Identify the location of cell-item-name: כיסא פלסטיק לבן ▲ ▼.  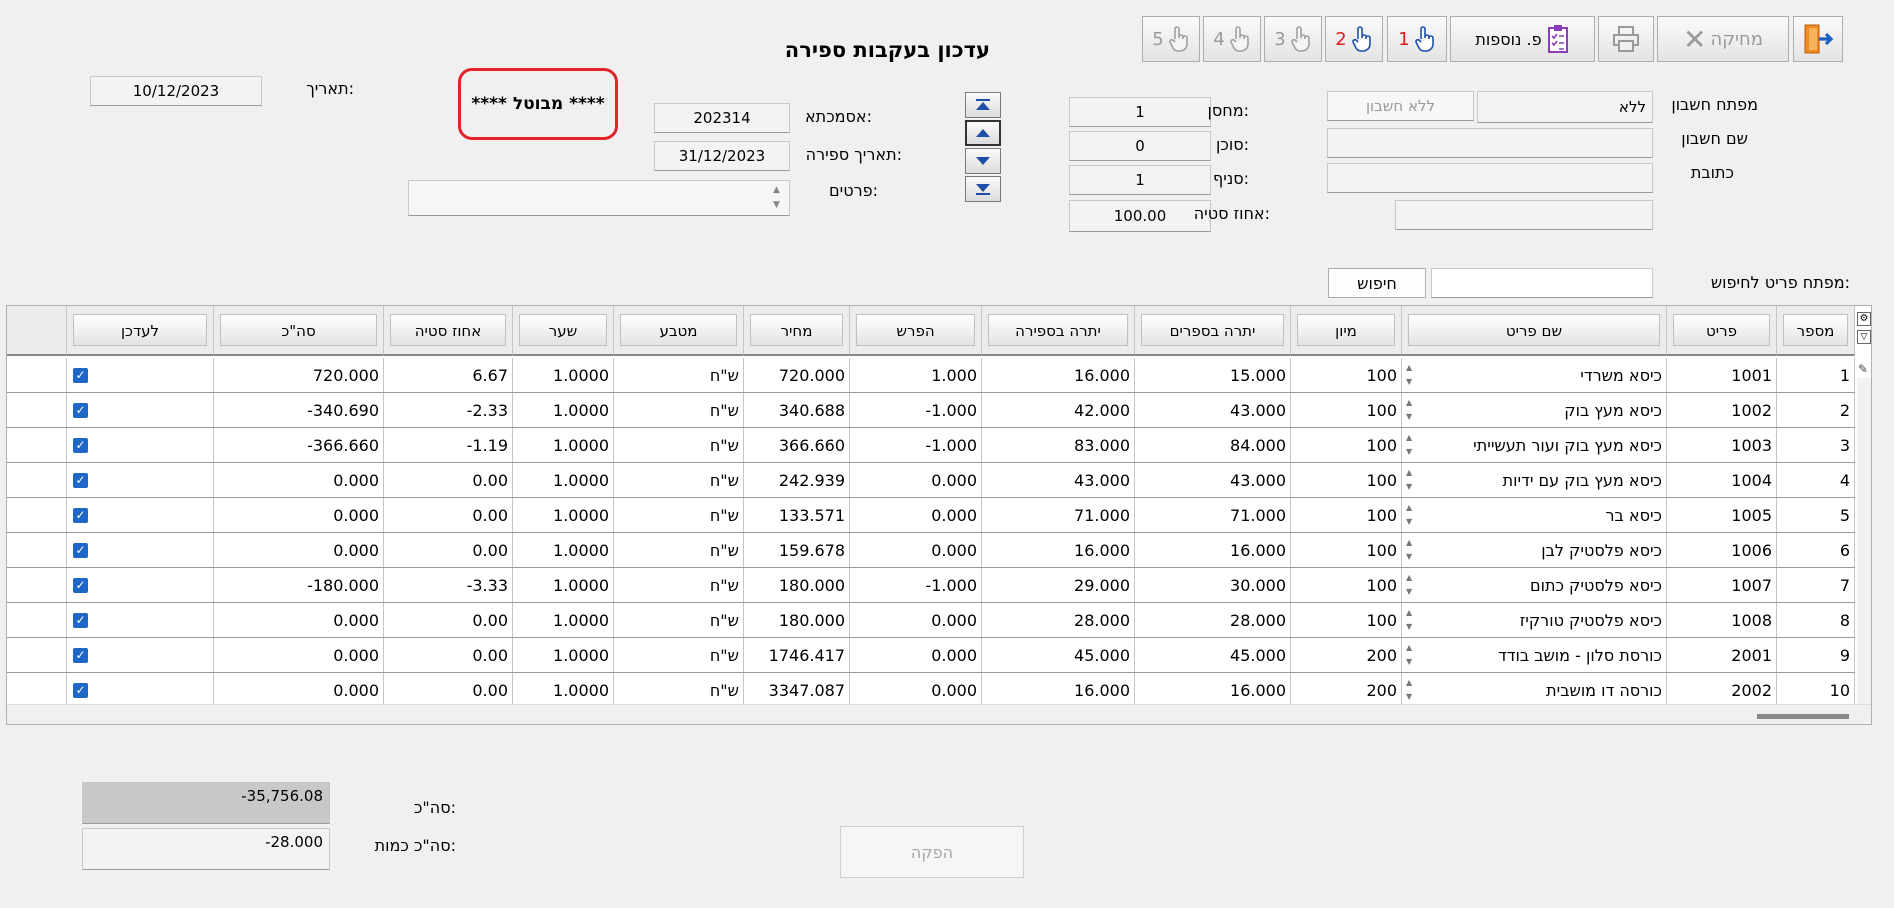
(1534, 550).